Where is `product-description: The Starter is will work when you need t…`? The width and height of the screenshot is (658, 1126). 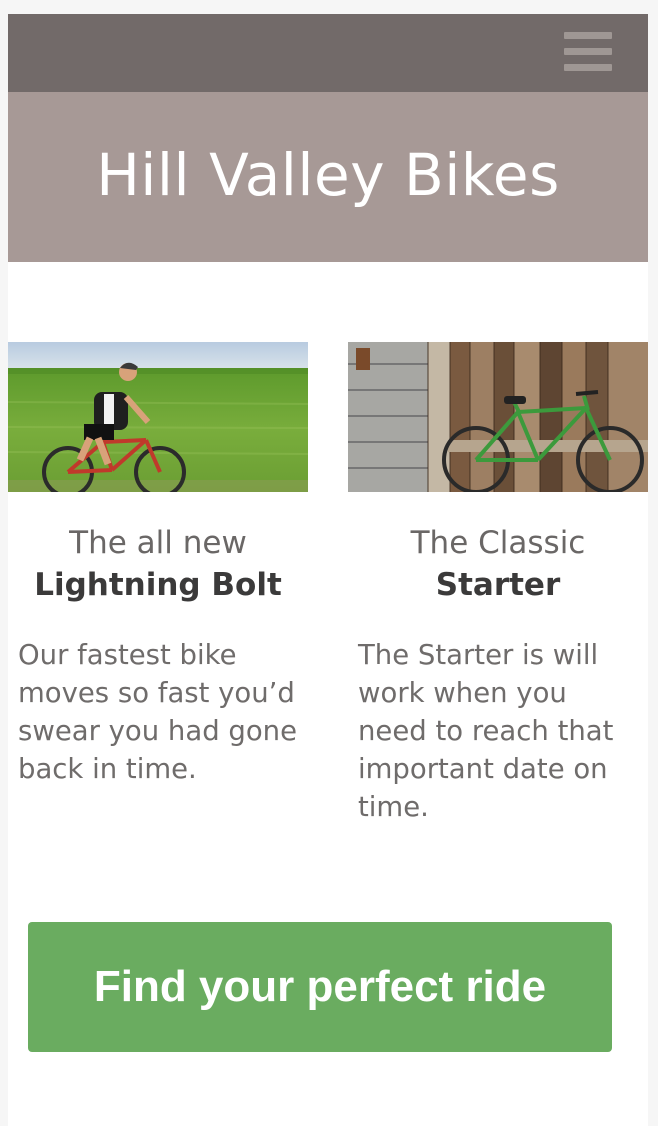 product-description: The Starter is will work when you need t… is located at coordinates (486, 731).